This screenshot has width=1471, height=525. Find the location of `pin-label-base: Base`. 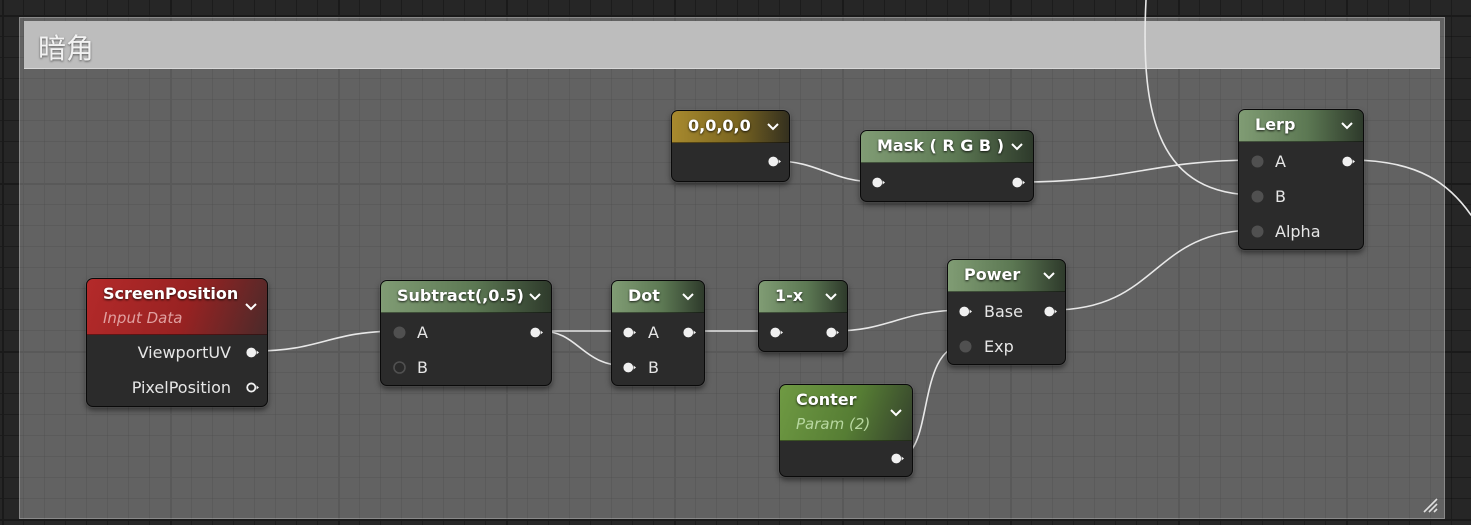

pin-label-base: Base is located at coordinates (1003, 311).